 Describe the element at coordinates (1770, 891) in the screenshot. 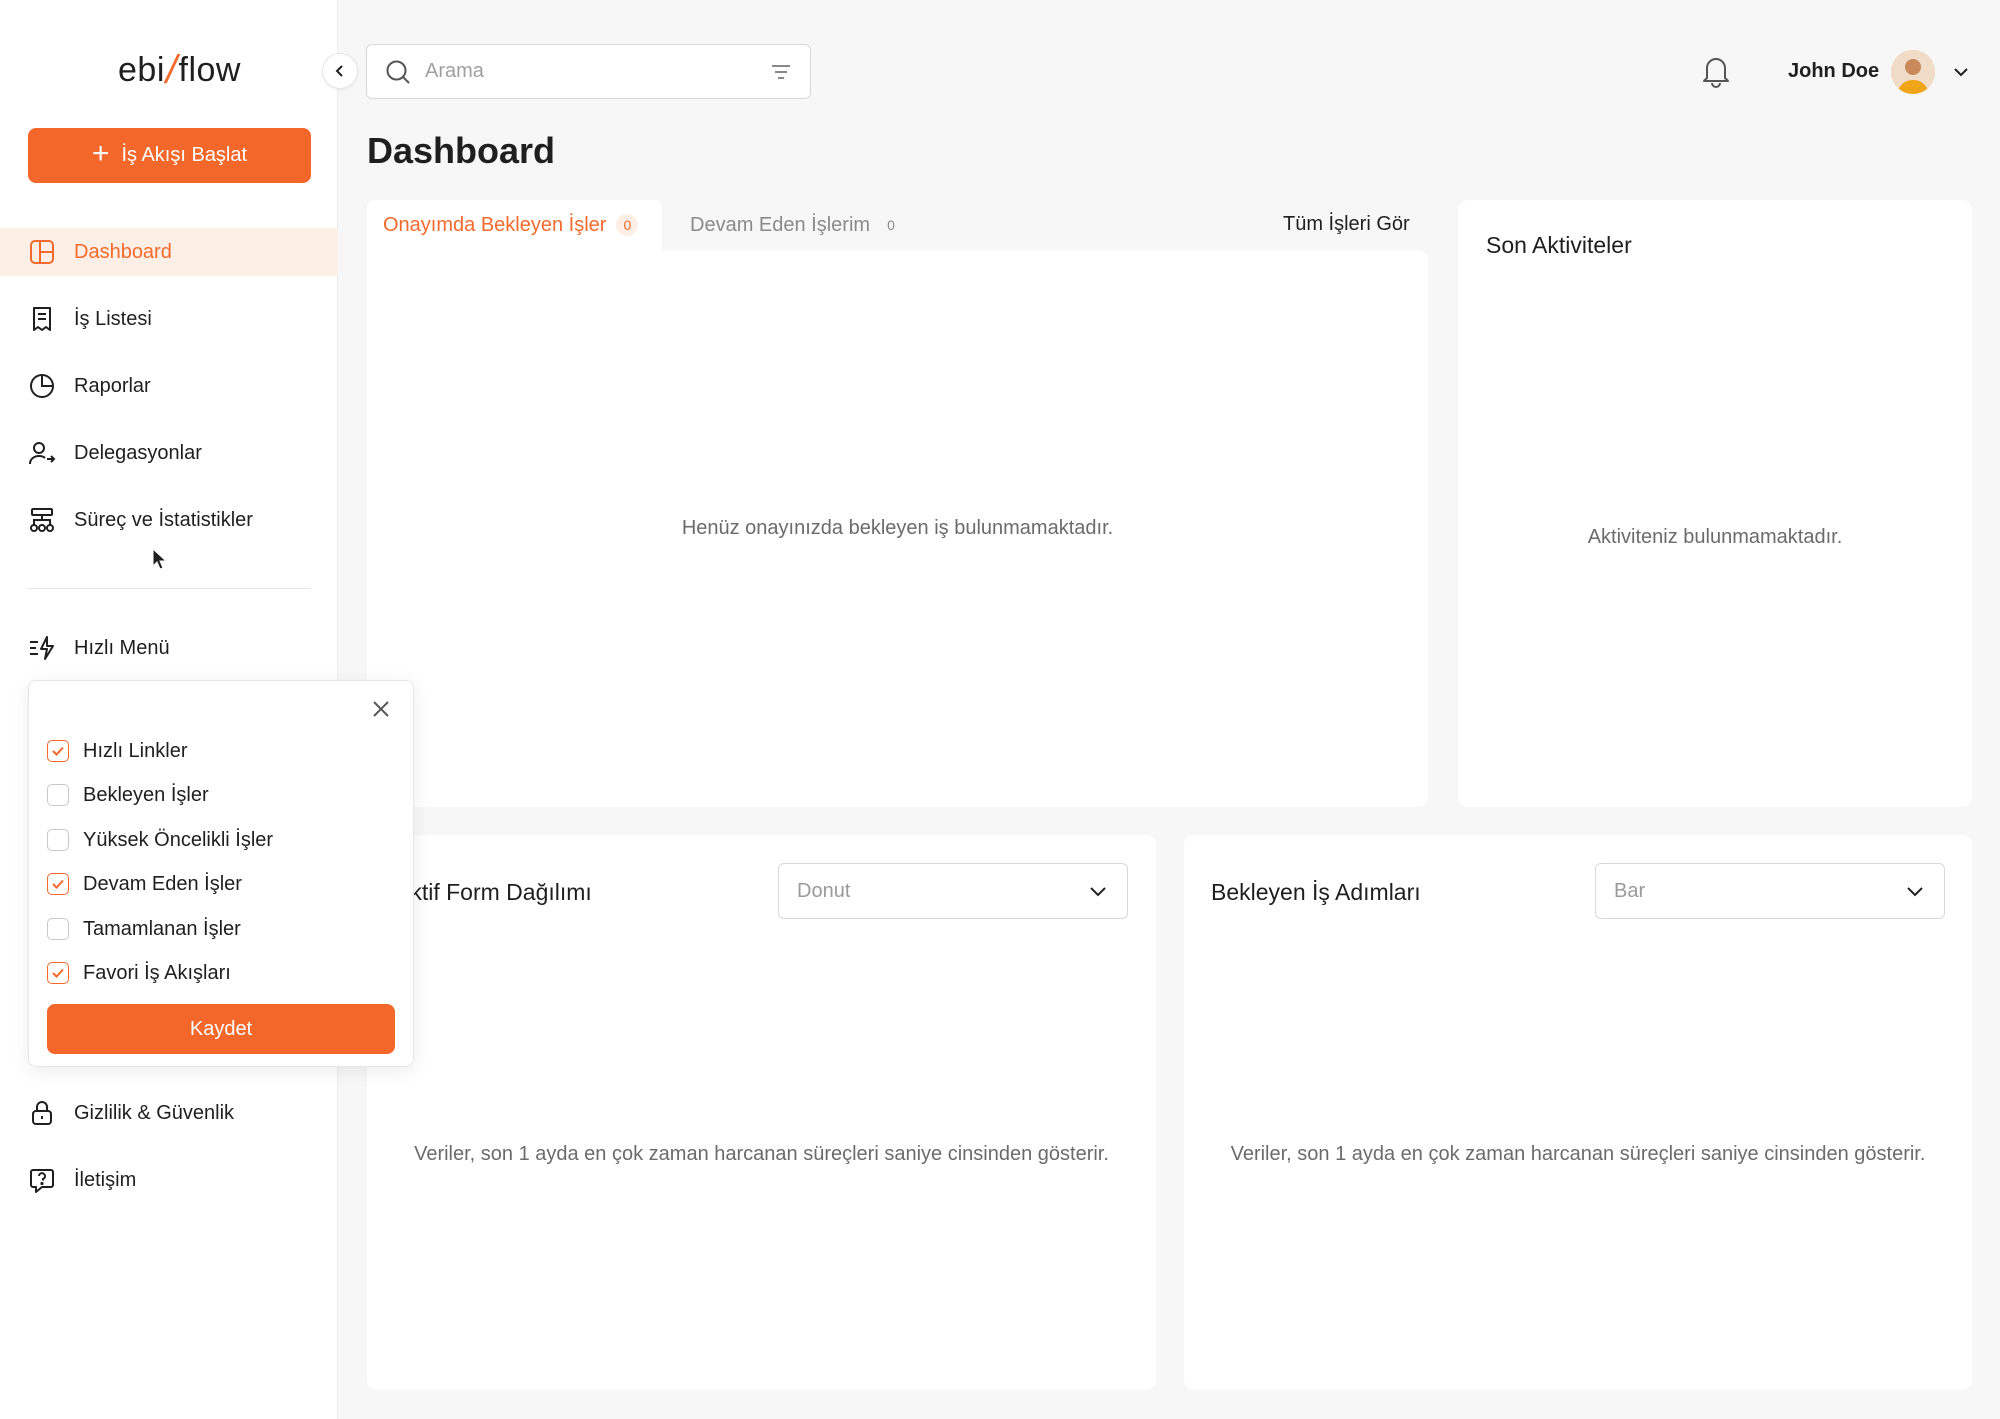

I see `chart-type-select: Bar` at that location.